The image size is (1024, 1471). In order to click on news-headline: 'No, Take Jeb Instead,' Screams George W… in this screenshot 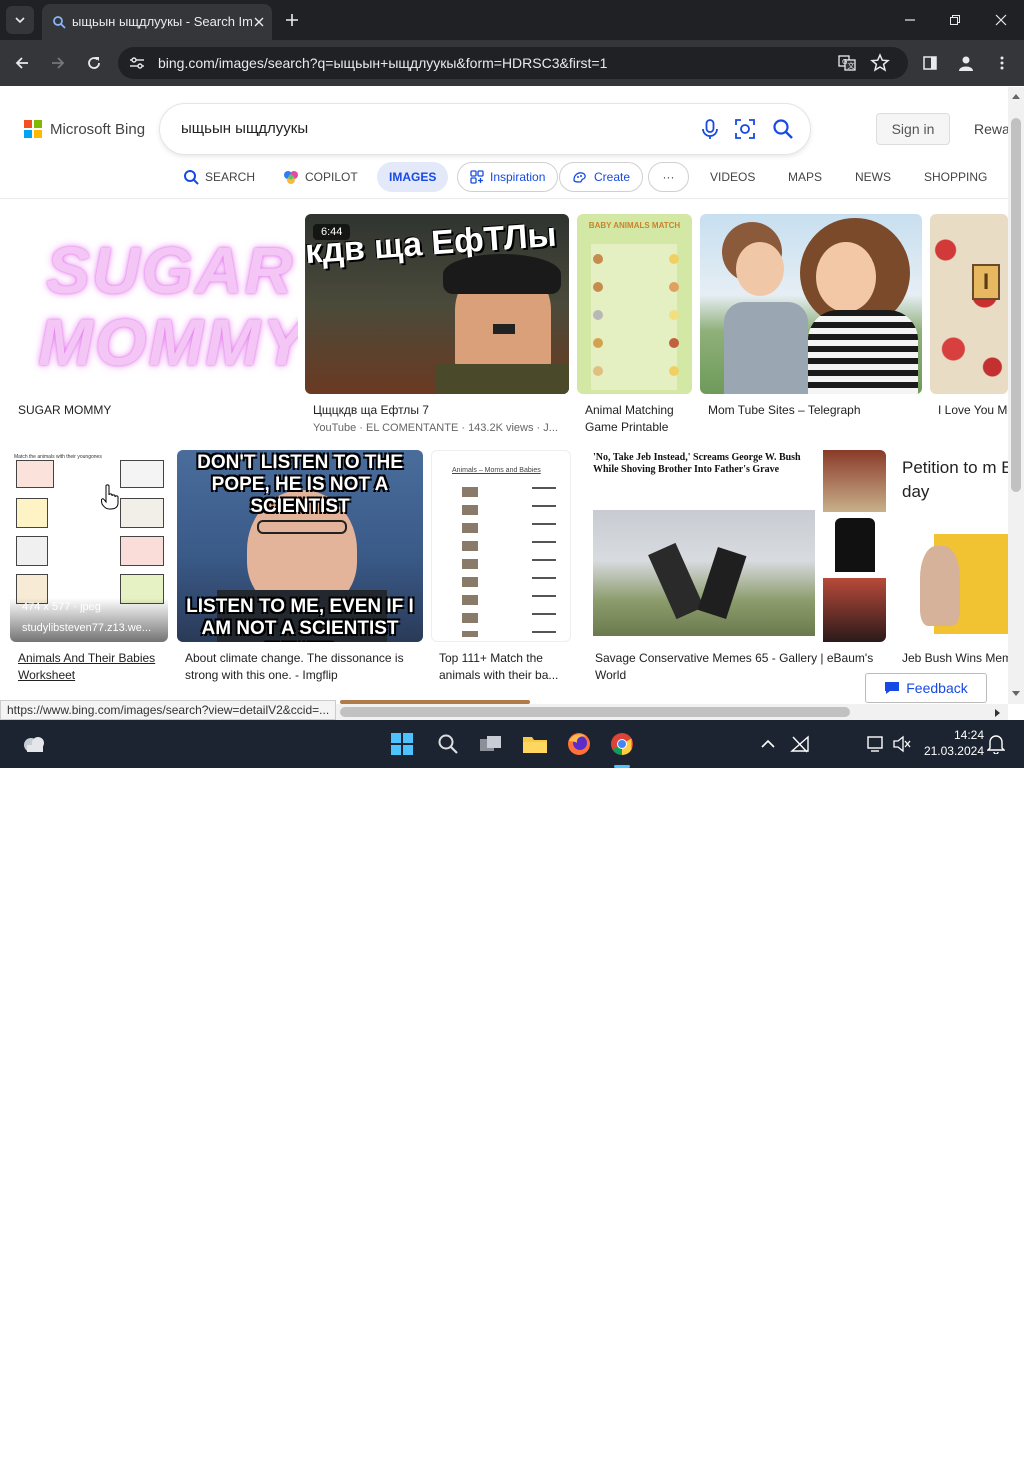, I will do `click(697, 463)`.